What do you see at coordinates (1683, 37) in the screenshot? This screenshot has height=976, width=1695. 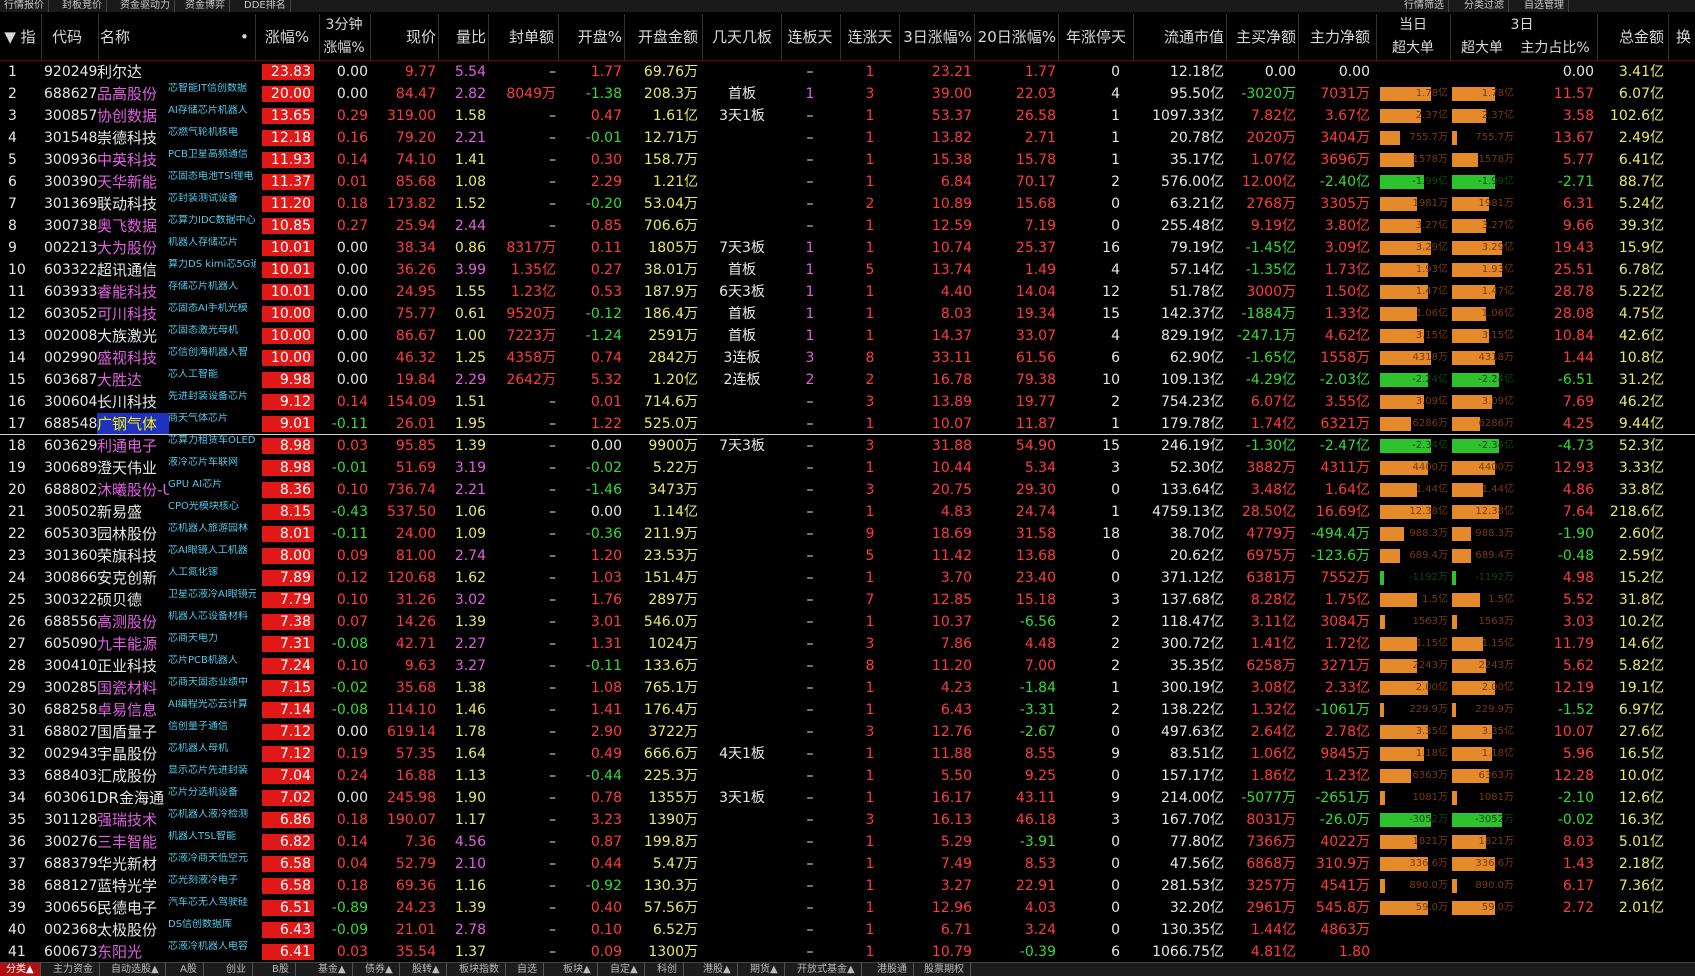 I see `header-turnover: 换` at bounding box center [1683, 37].